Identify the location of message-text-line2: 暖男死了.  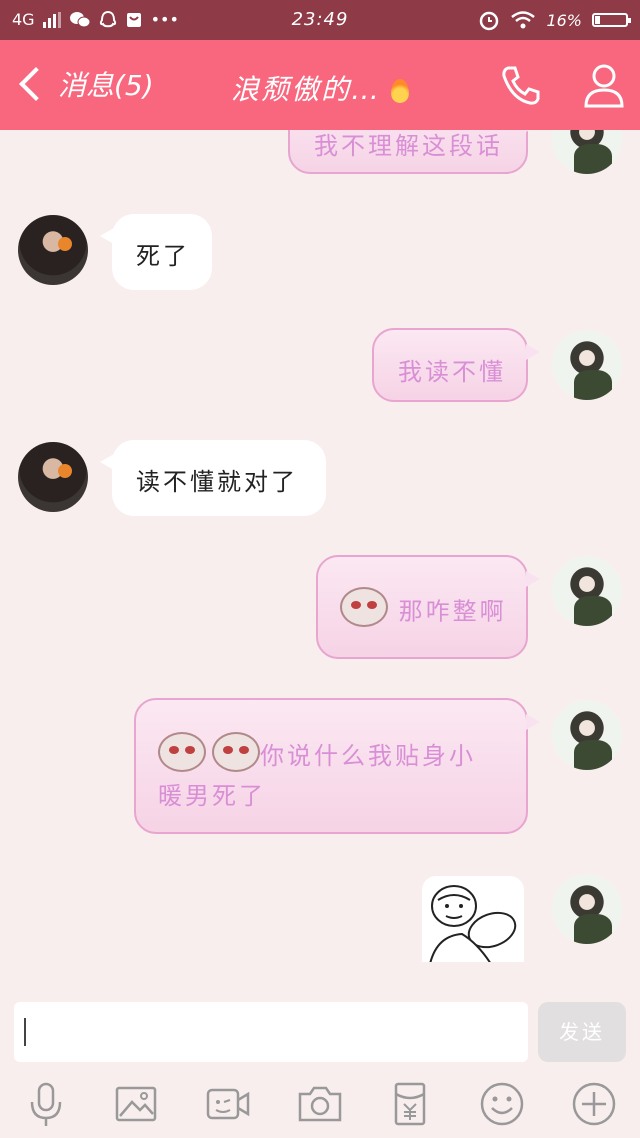
(212, 796).